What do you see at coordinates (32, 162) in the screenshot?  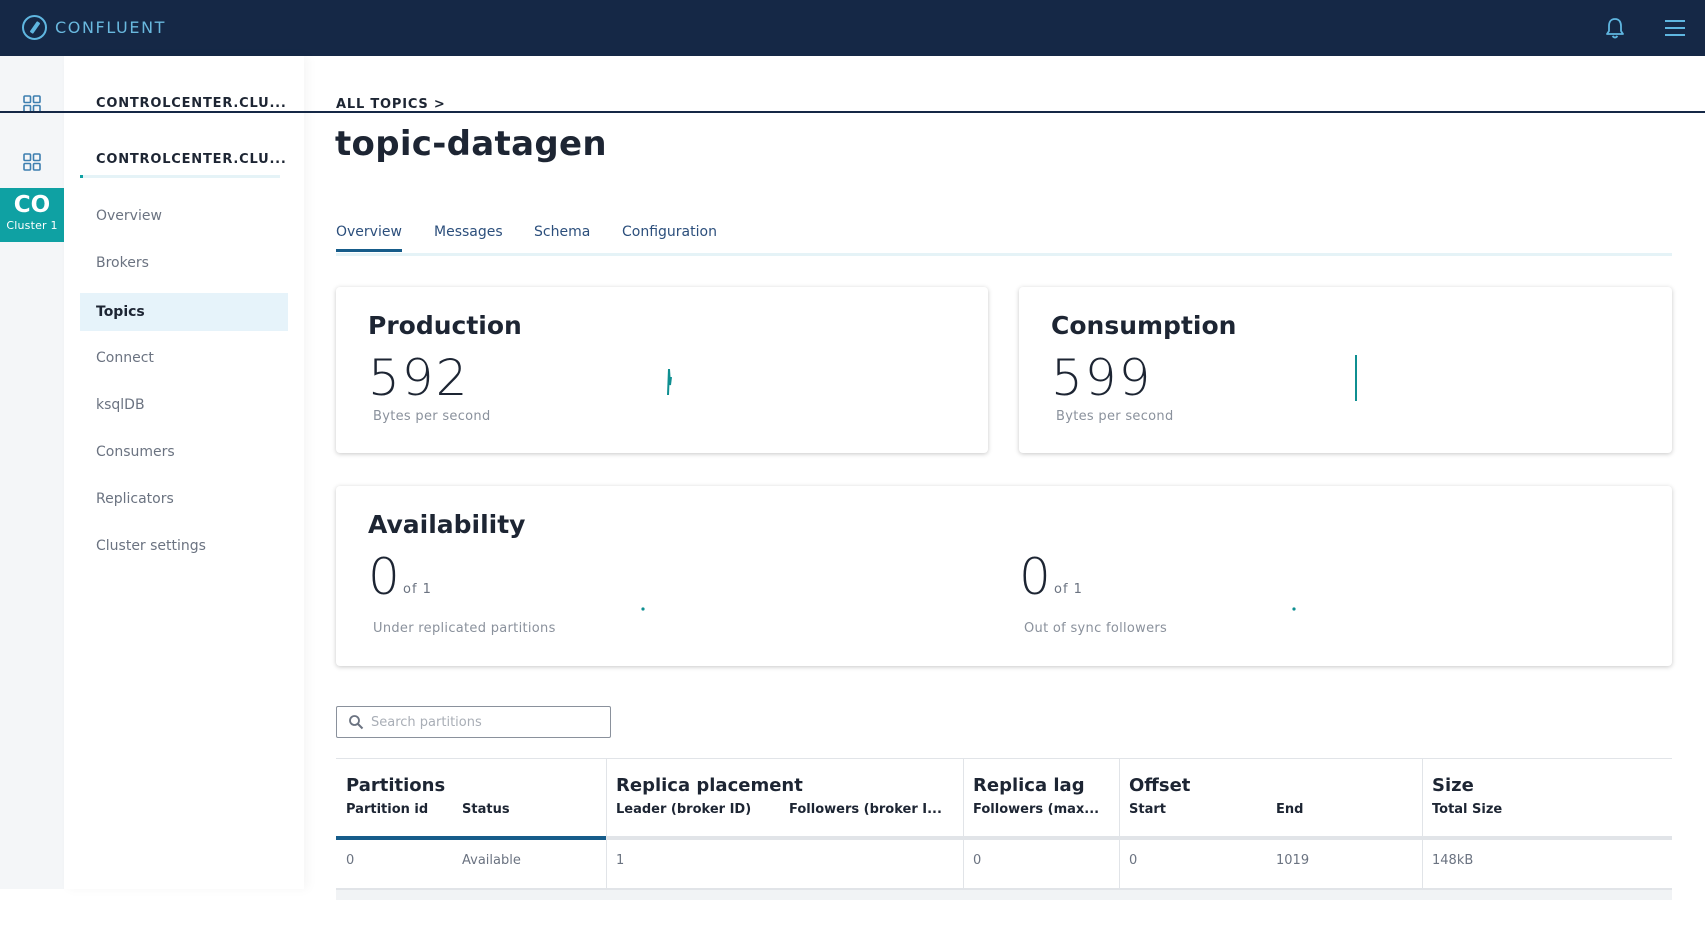 I see `grid-icon` at bounding box center [32, 162].